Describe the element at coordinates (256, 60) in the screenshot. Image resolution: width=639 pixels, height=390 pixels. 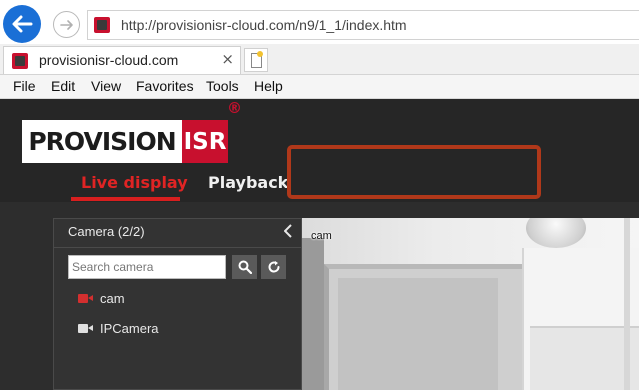
I see `new-tab-button` at that location.